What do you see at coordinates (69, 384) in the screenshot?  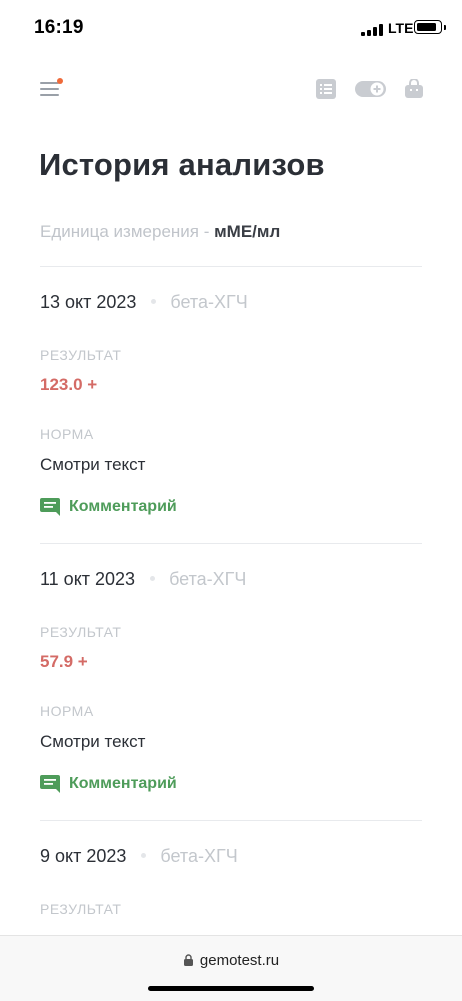 I see `result-value: 123.0 +` at bounding box center [69, 384].